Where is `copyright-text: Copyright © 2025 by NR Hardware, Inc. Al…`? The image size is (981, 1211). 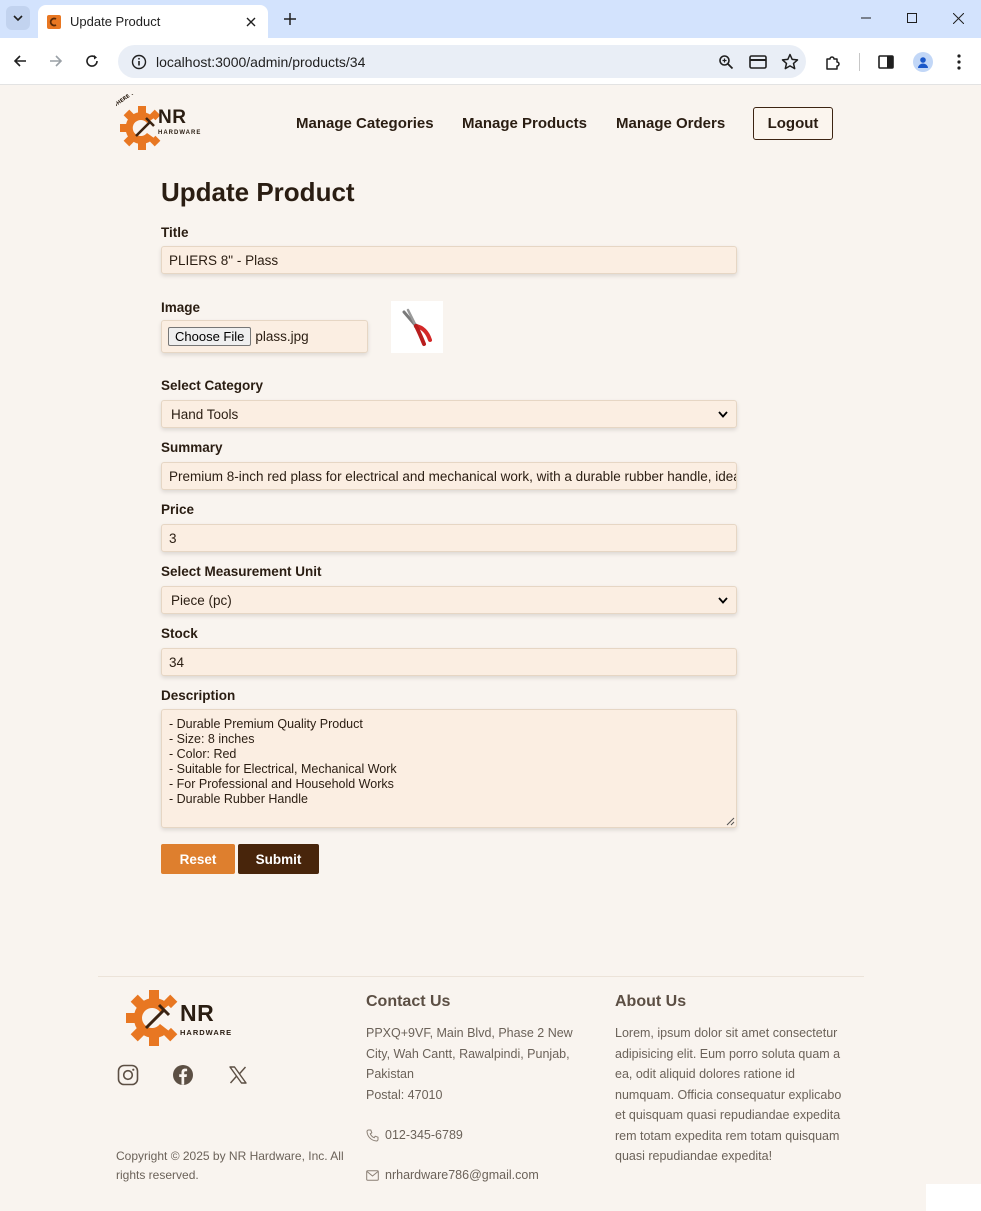 copyright-text: Copyright © 2025 by NR Hardware, Inc. Al… is located at coordinates (230, 1165).